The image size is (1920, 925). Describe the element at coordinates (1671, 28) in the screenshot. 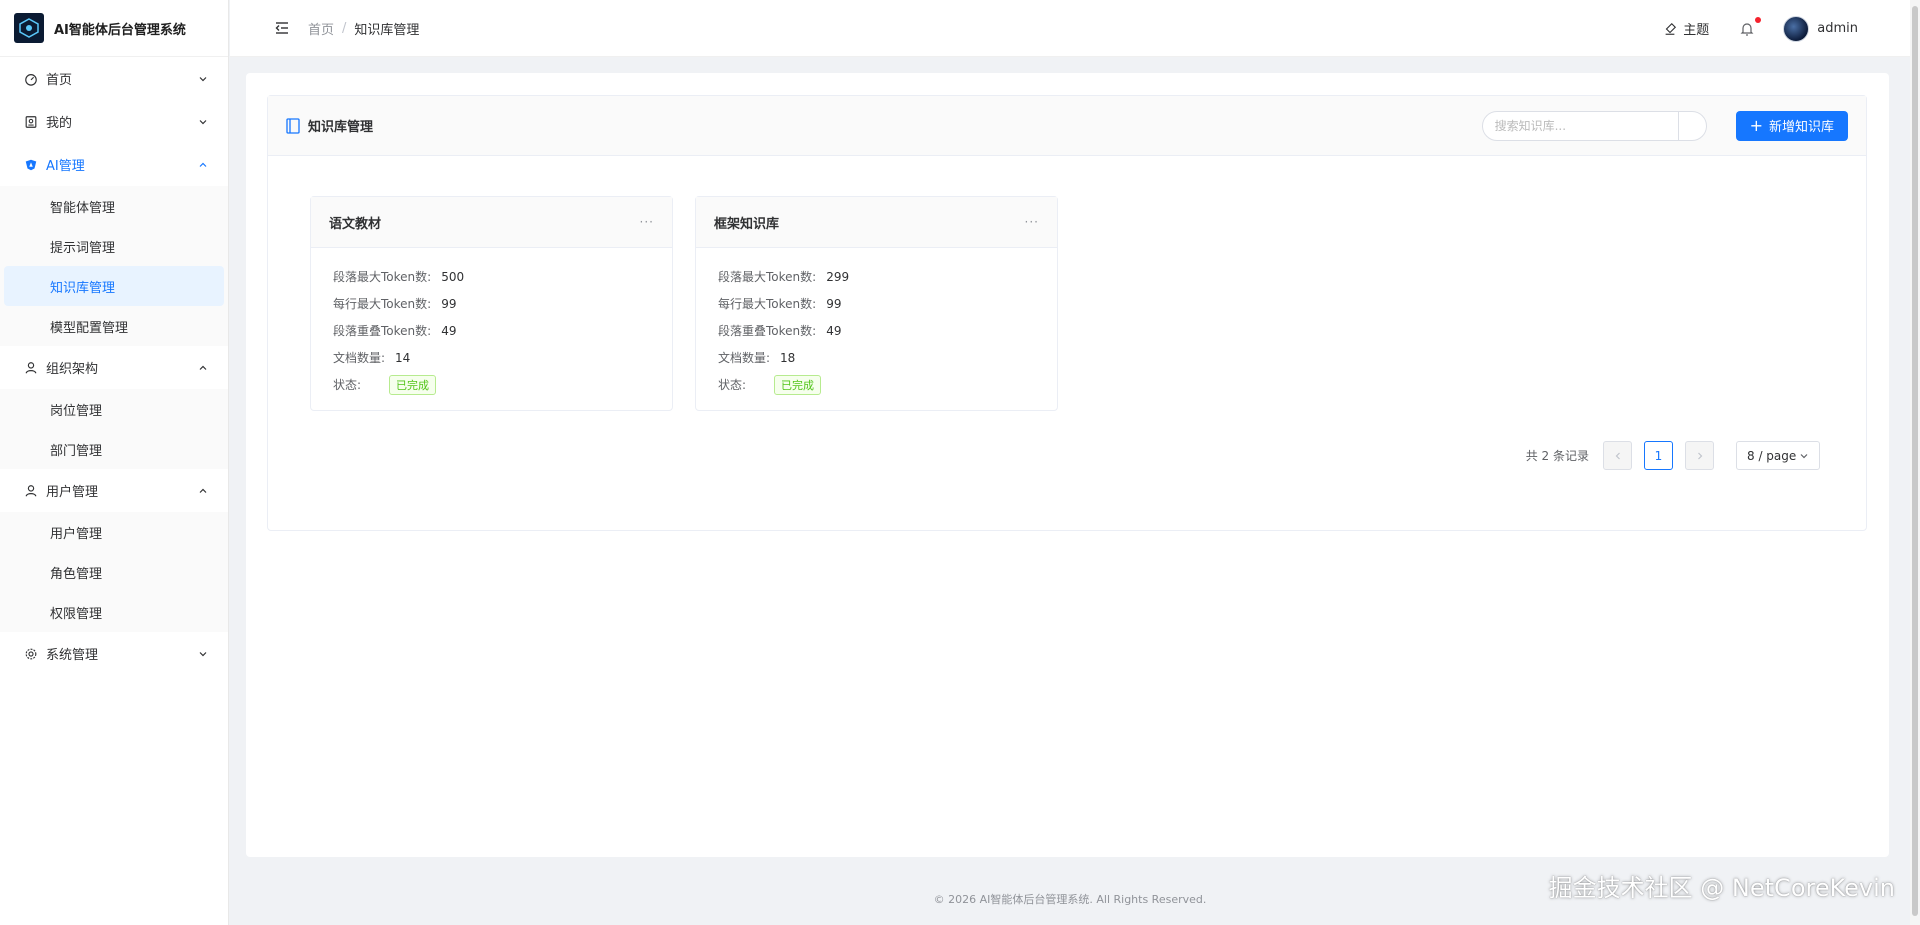

I see `brush-icon` at that location.